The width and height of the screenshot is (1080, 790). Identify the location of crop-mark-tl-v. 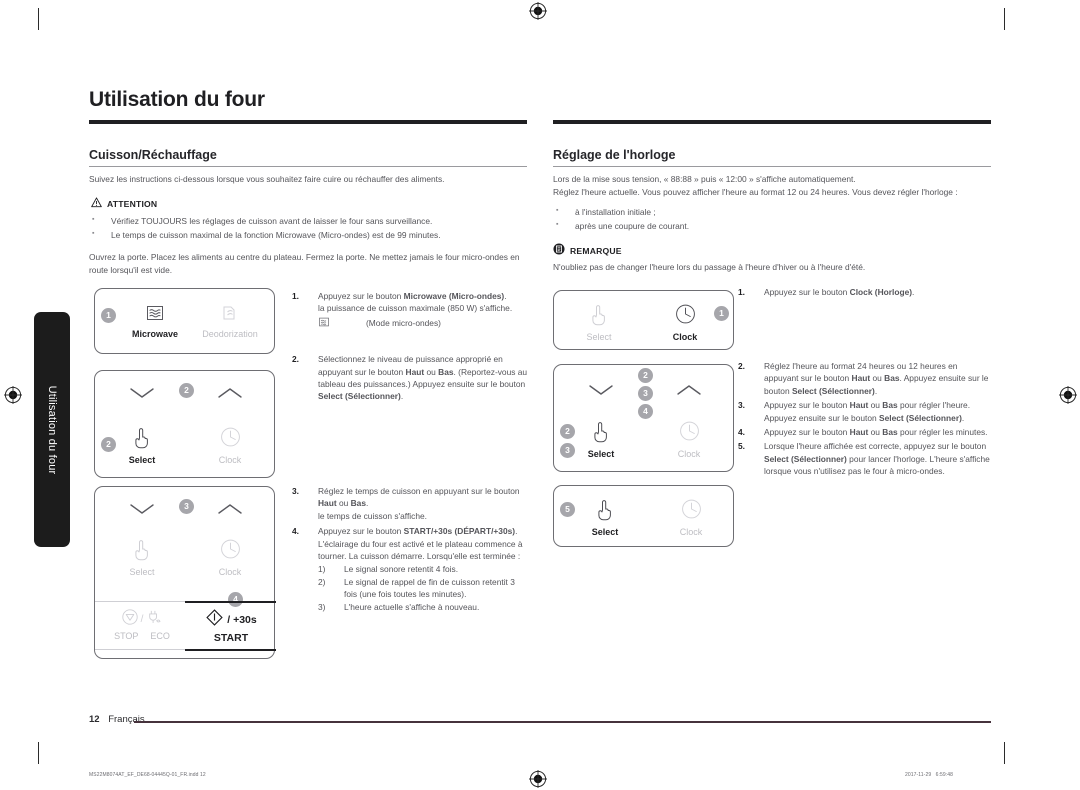
(38, 19).